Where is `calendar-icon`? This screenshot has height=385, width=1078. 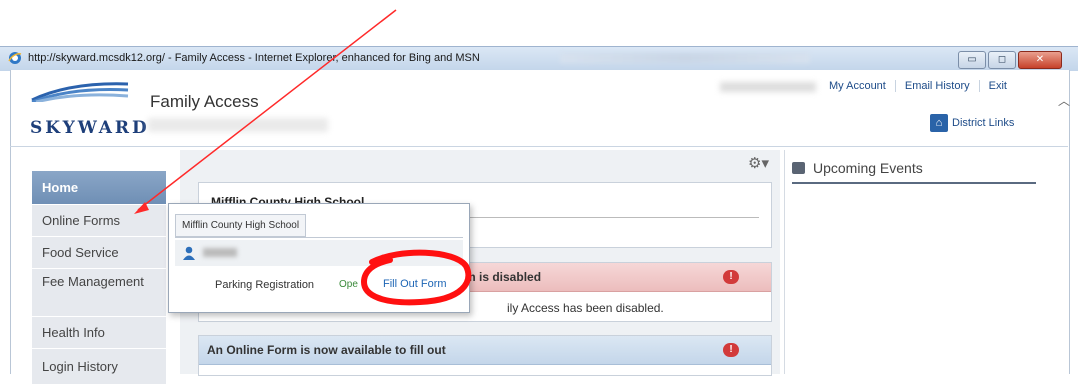
calendar-icon is located at coordinates (798, 168).